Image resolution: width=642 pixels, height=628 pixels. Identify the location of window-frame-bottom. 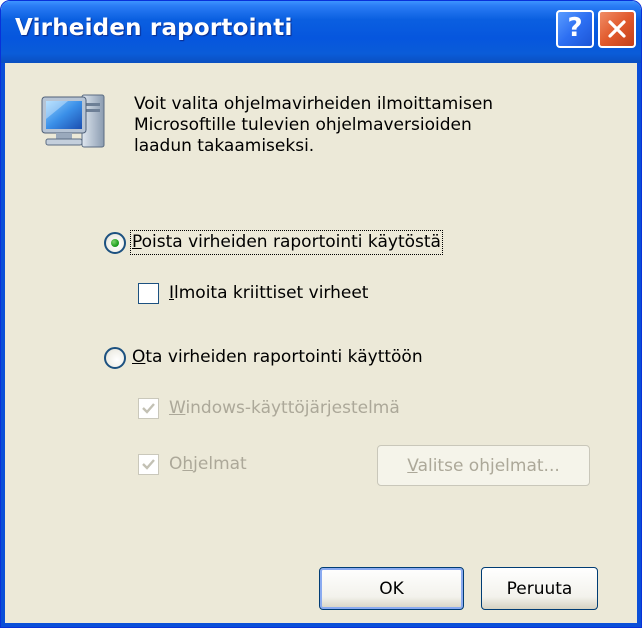
(321, 625).